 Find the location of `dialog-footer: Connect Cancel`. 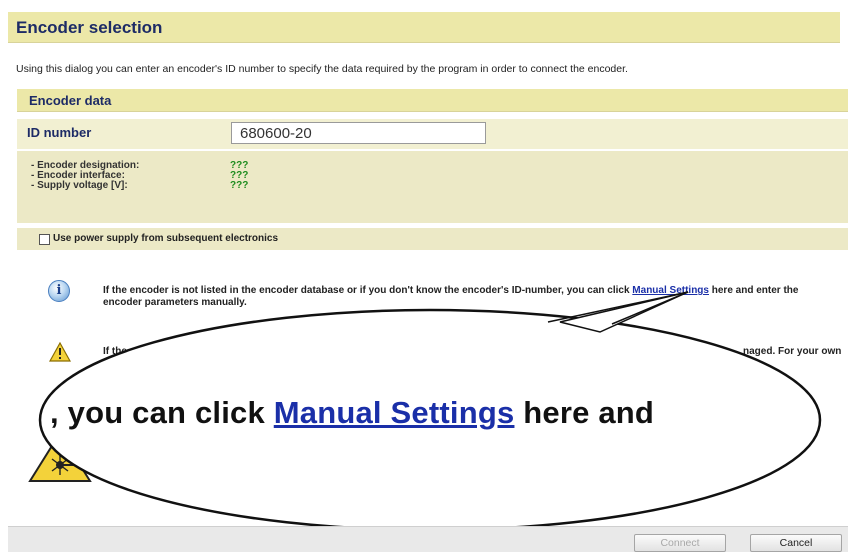

dialog-footer: Connect Cancel is located at coordinates (428, 539).